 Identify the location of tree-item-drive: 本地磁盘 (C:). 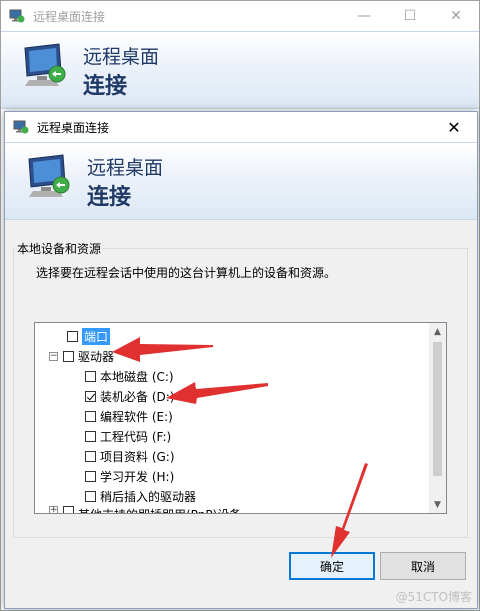
(129, 376).